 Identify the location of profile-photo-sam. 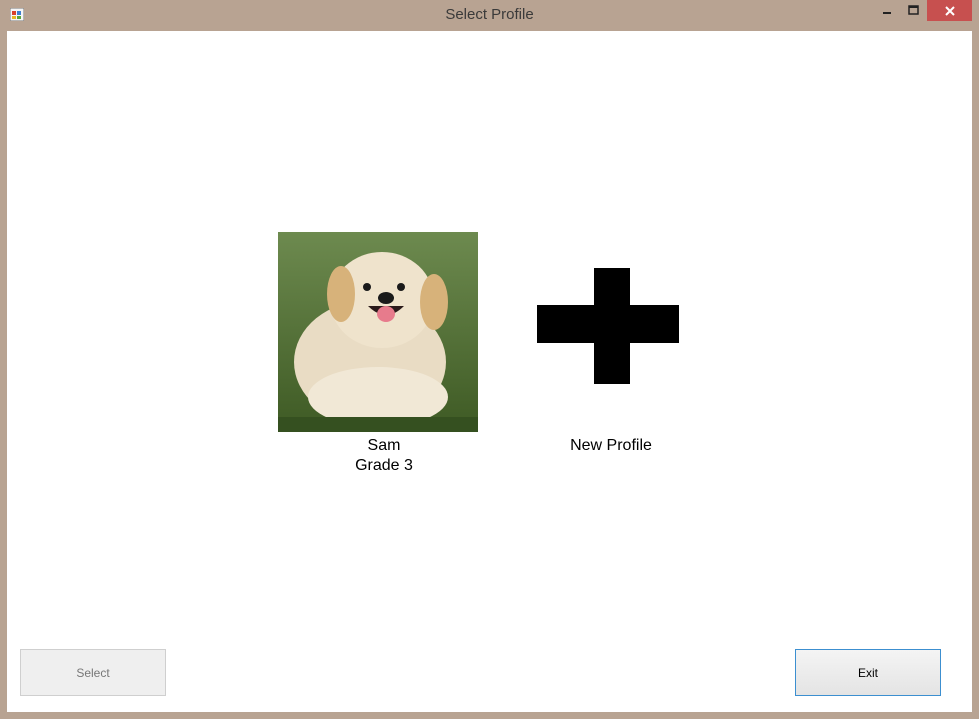
(378, 332).